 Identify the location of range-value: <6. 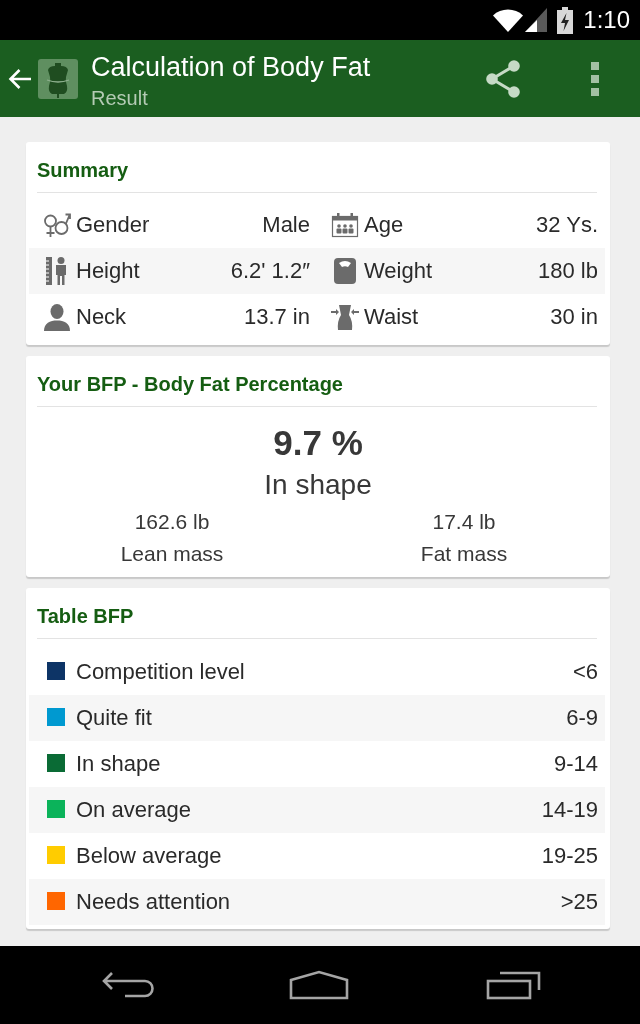
(585, 672).